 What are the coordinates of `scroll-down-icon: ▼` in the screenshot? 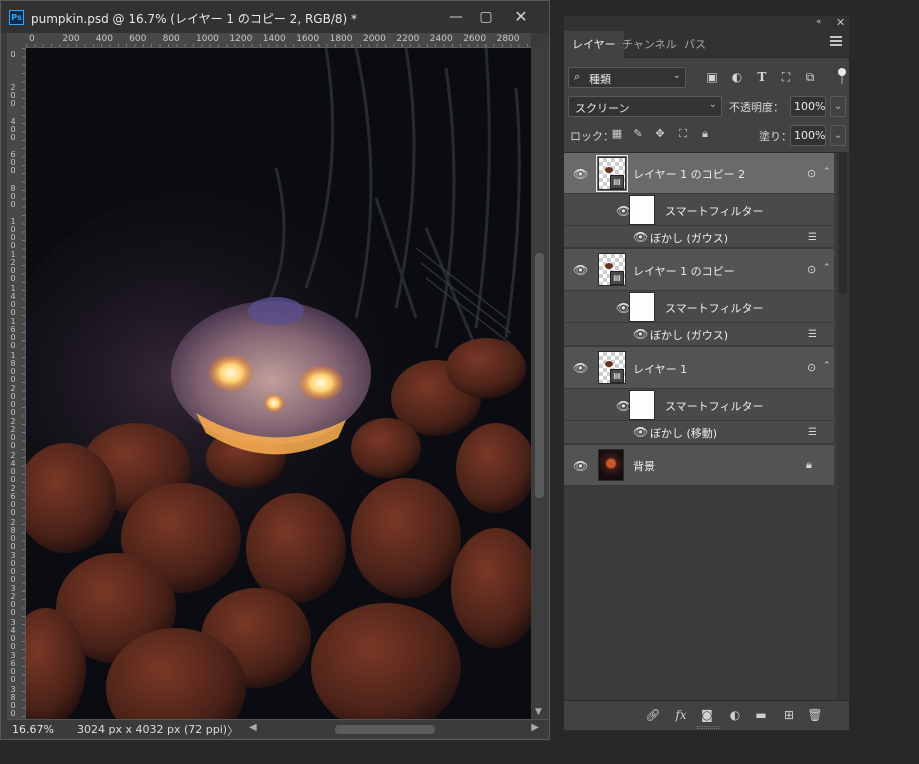 It's located at (538, 712).